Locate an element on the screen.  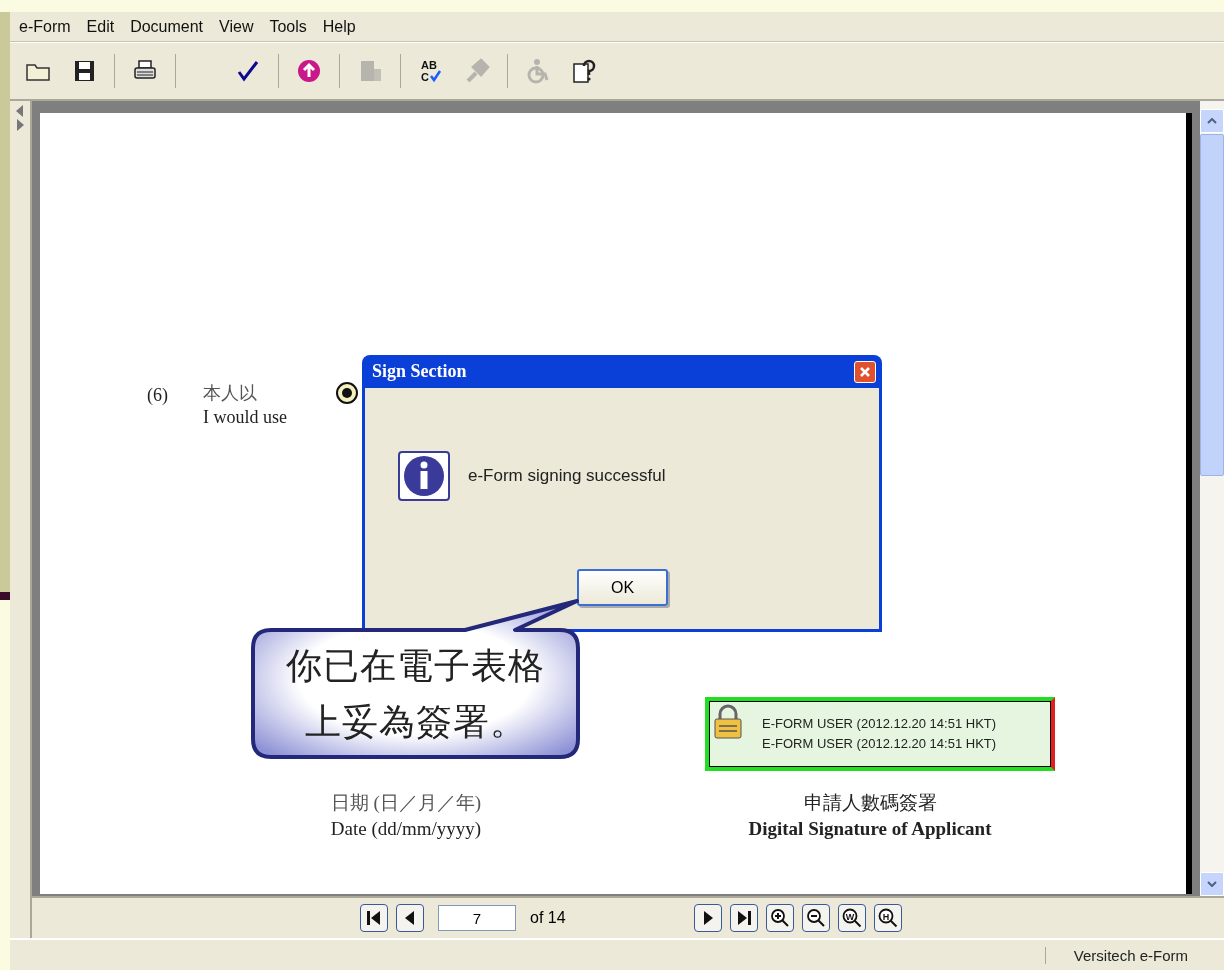
zoom-in-icon is located at coordinates (779, 918).